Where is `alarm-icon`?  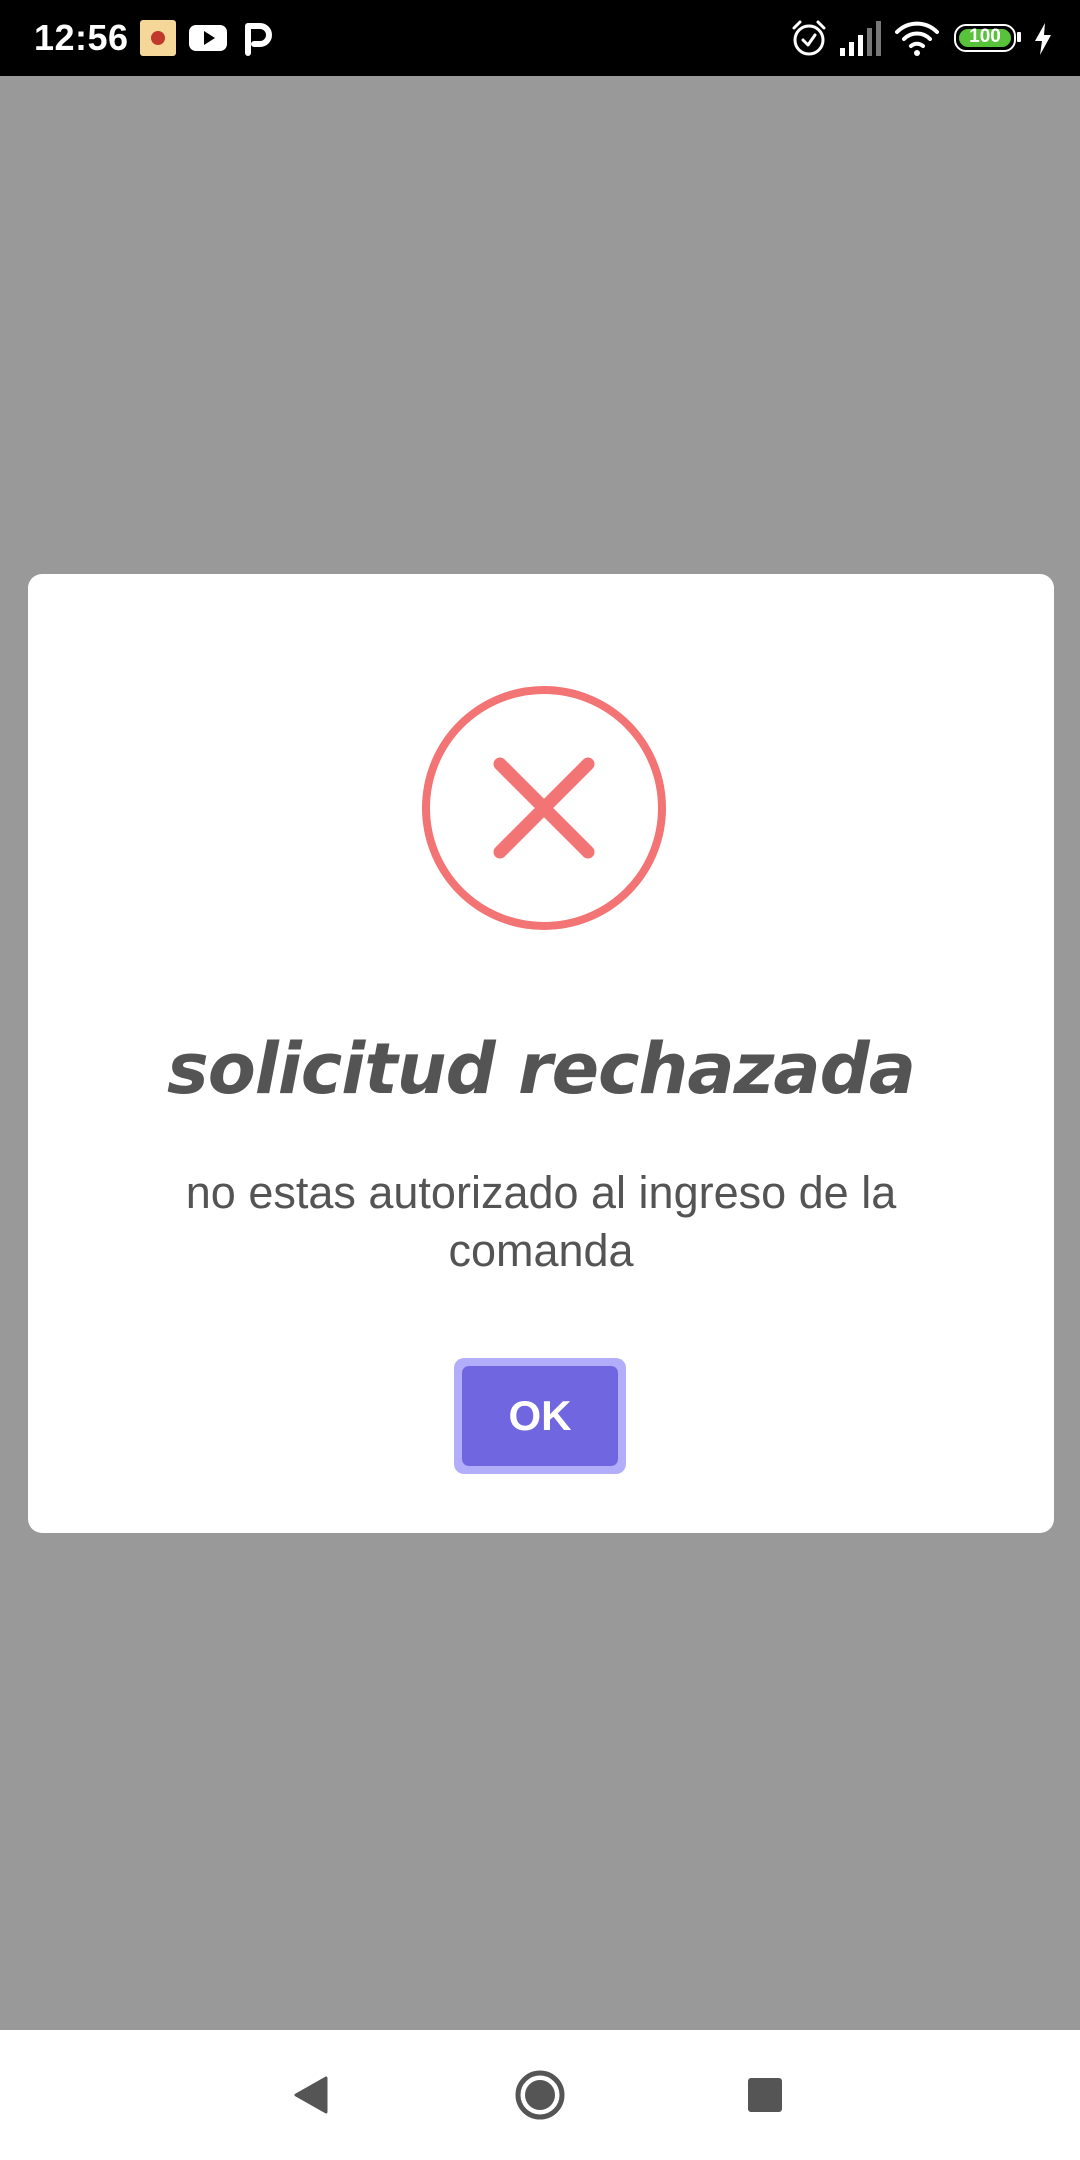 alarm-icon is located at coordinates (809, 38).